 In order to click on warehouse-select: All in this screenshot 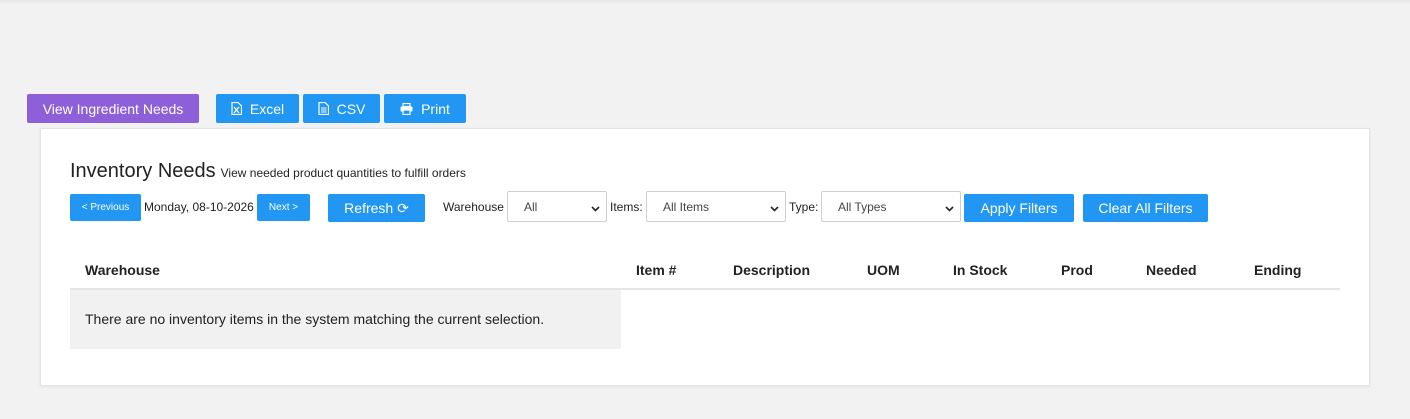, I will do `click(557, 206)`.